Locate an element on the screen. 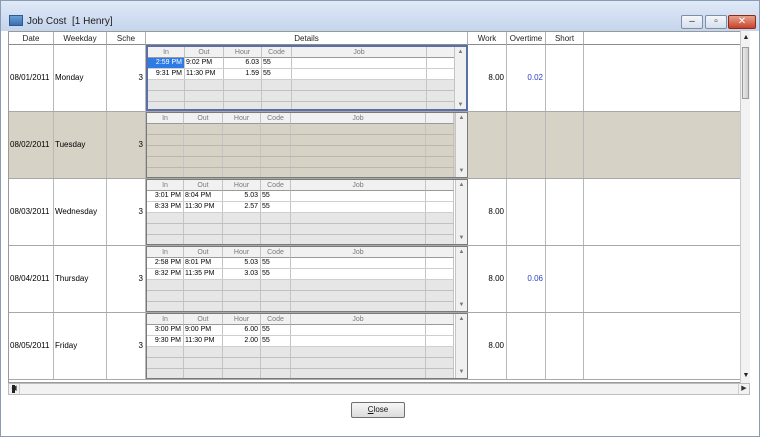 This screenshot has height=437, width=760. details-cell-in: 2:59 PM is located at coordinates (166, 63).